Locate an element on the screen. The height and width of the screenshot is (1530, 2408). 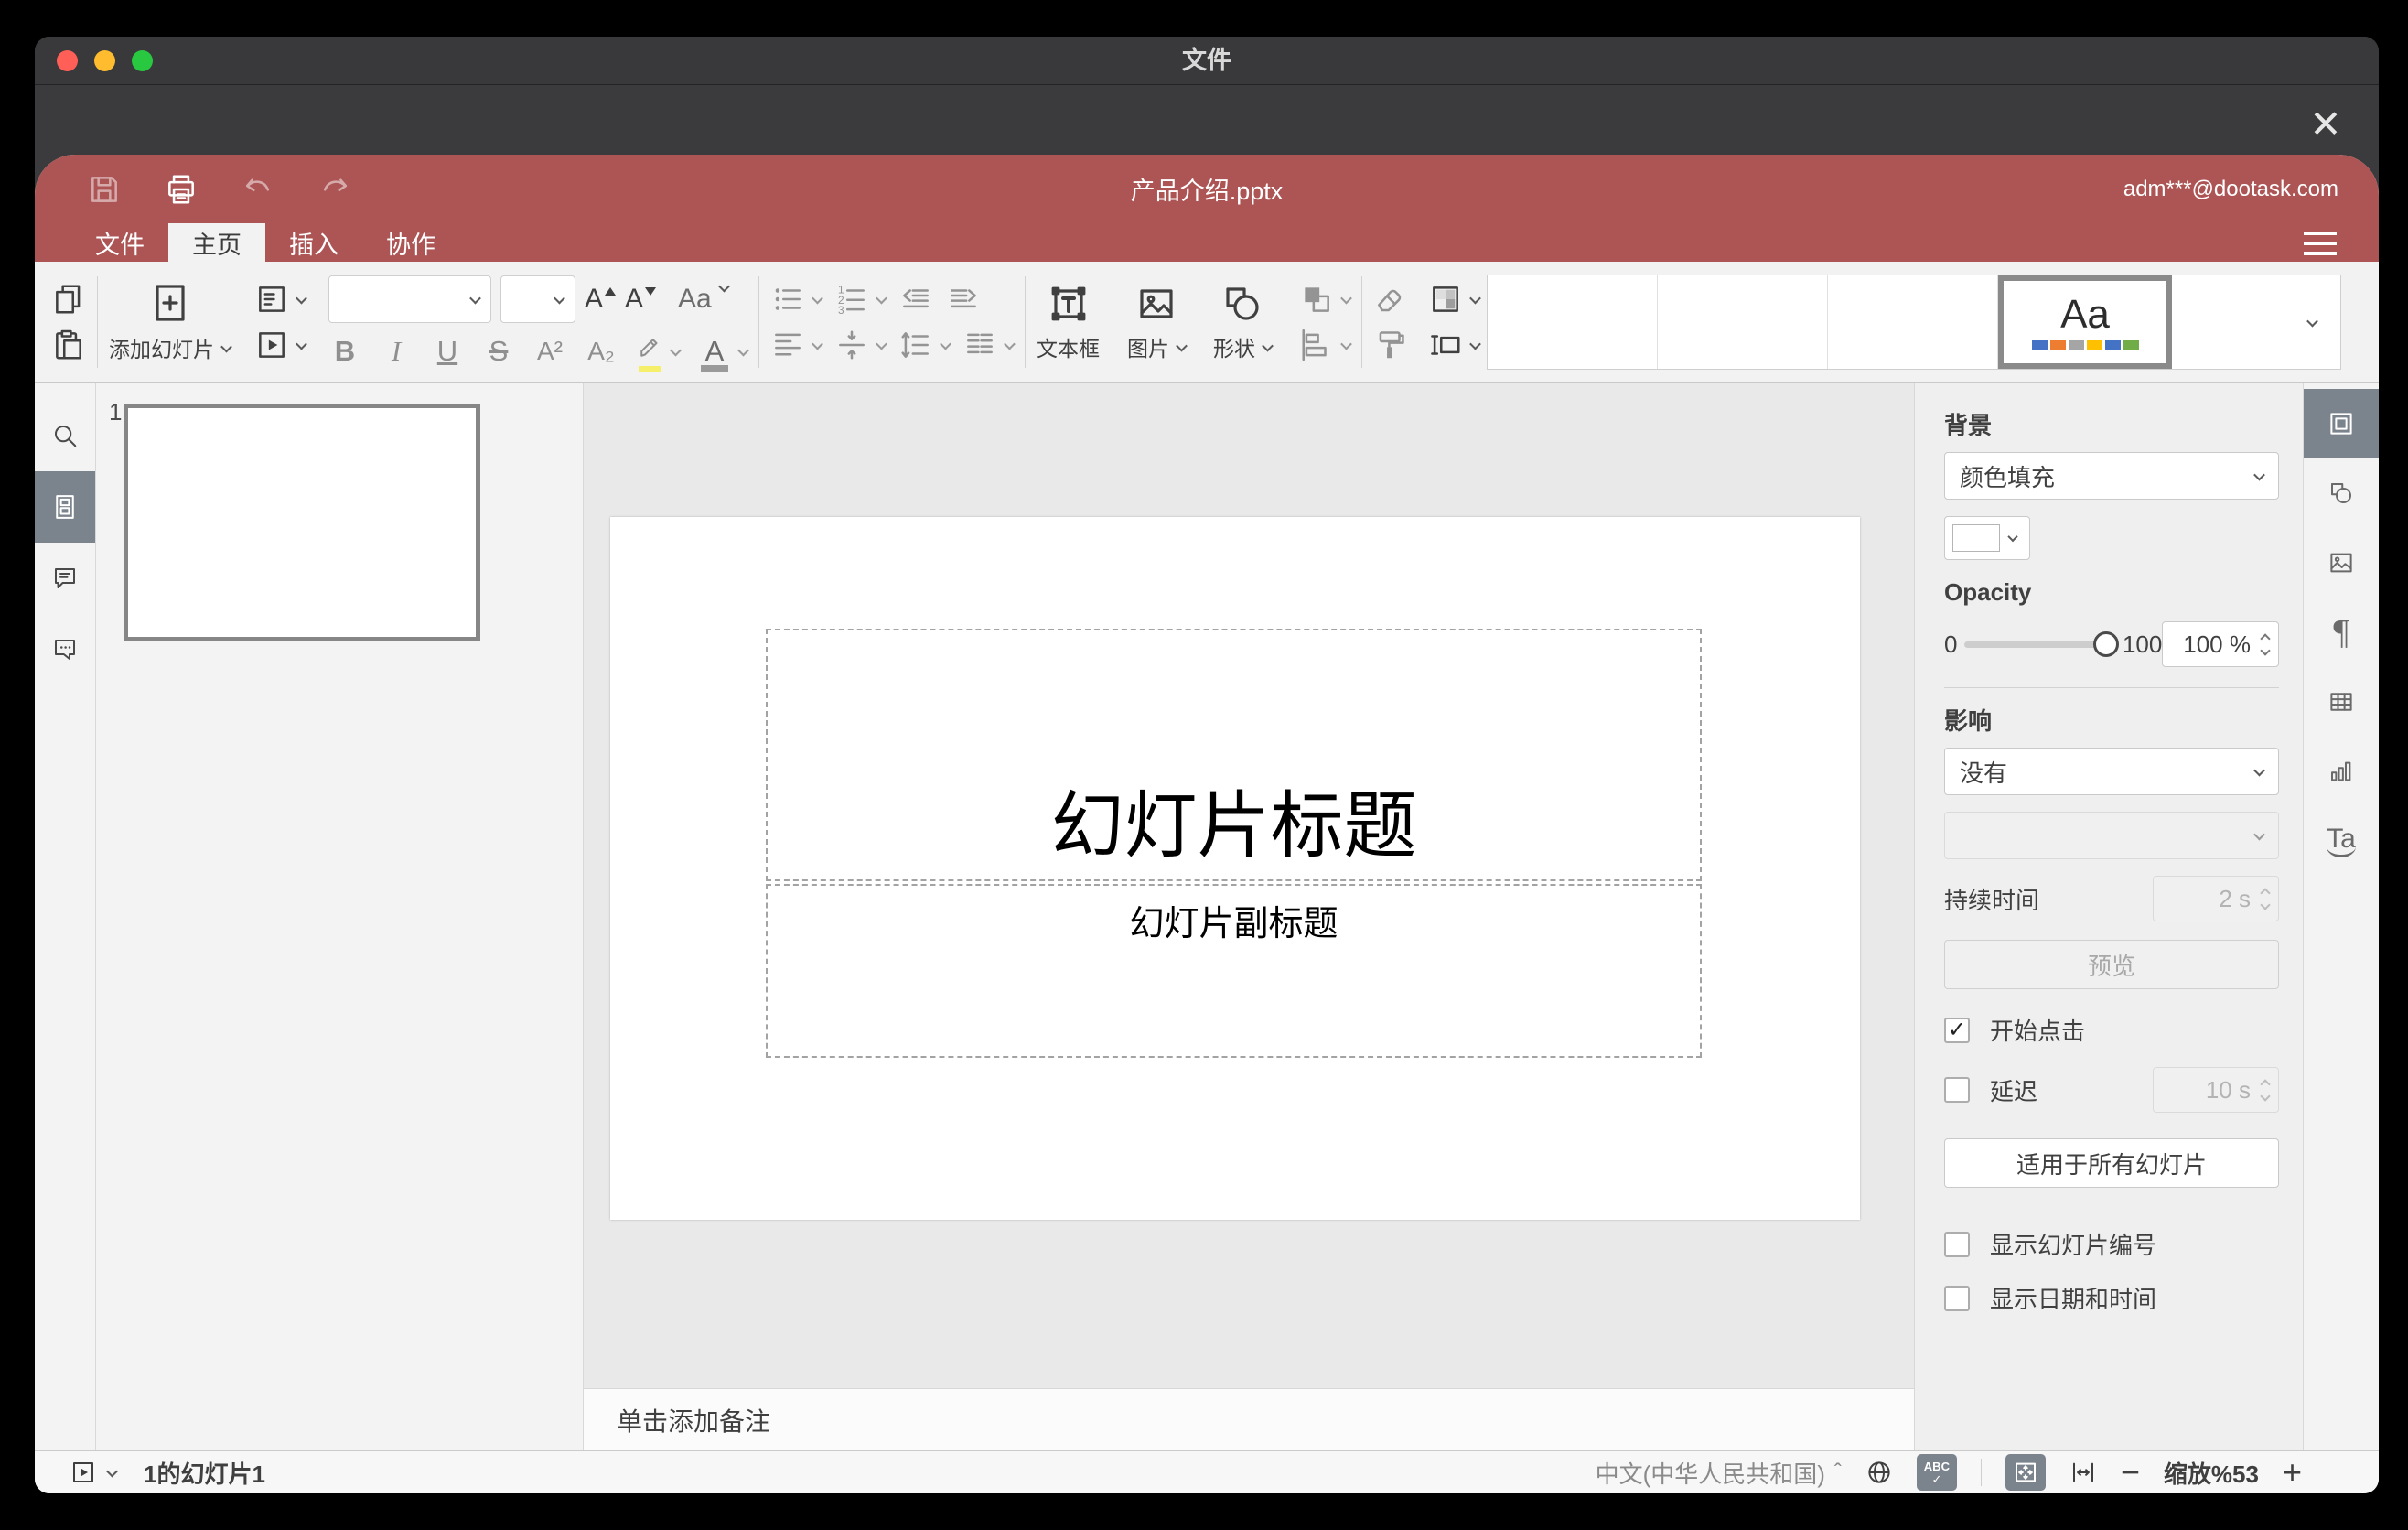
add-slide-label: 添加幻灯片 is located at coordinates (161, 349).